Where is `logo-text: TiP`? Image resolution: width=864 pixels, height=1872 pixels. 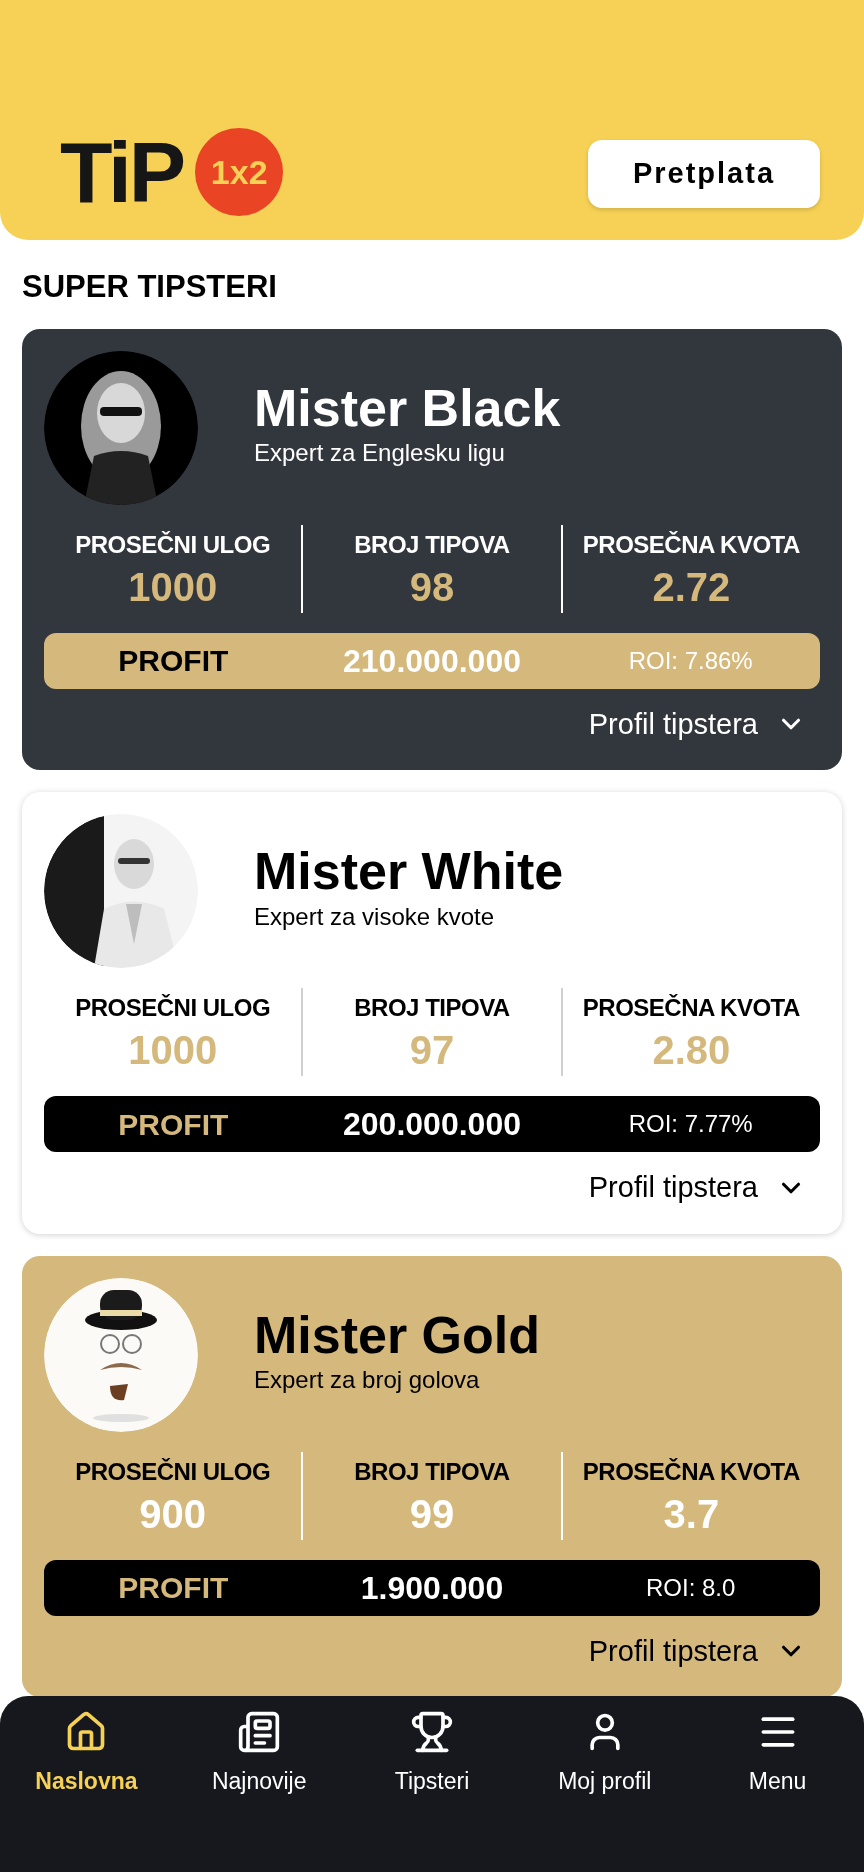 logo-text: TiP is located at coordinates (122, 172).